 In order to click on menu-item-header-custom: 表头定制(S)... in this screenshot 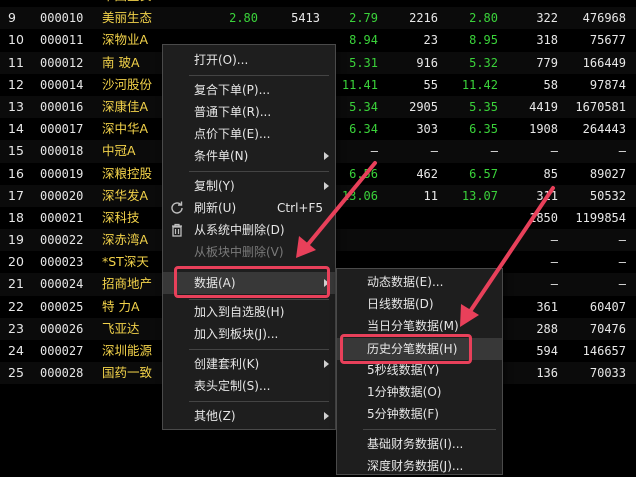, I will do `click(249, 386)`.